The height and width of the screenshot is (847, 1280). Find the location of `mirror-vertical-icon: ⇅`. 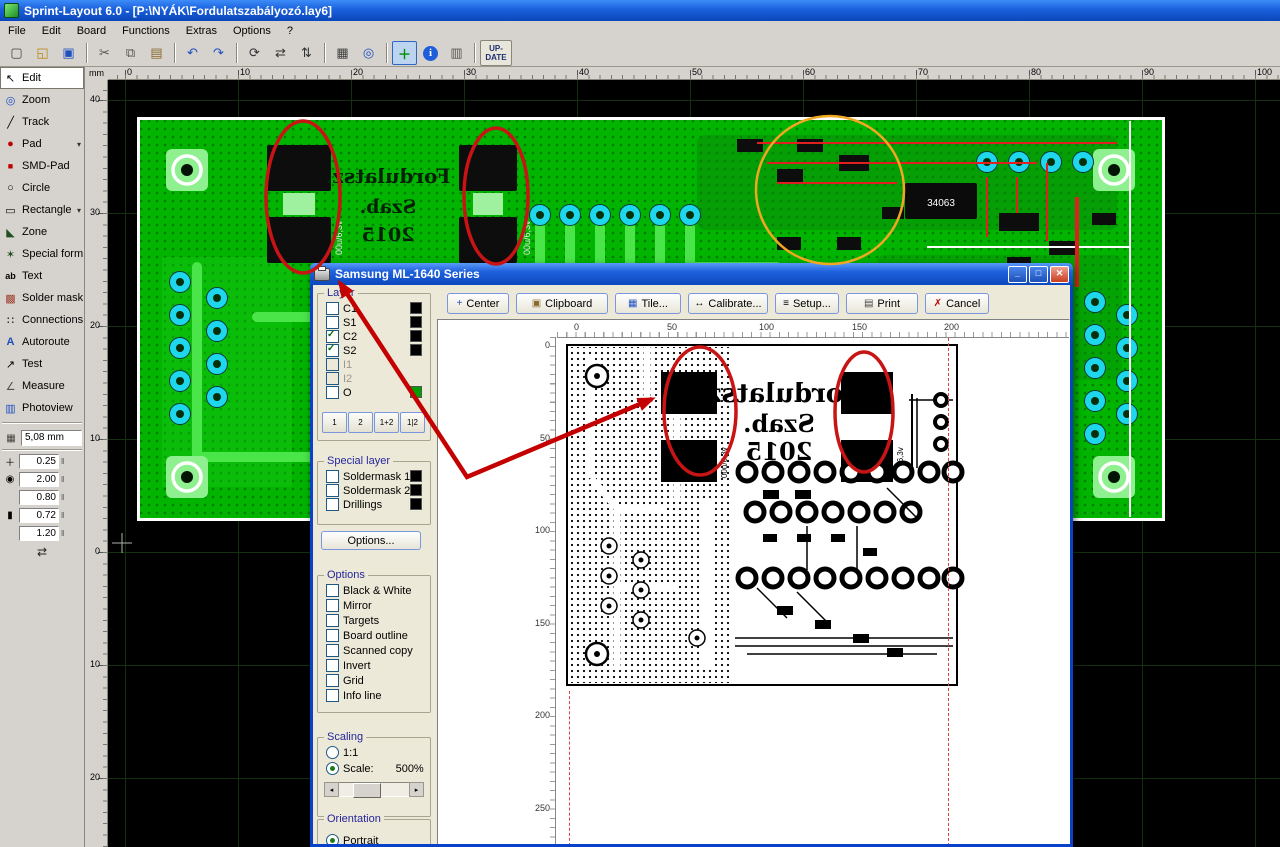

mirror-vertical-icon: ⇅ is located at coordinates (306, 53).